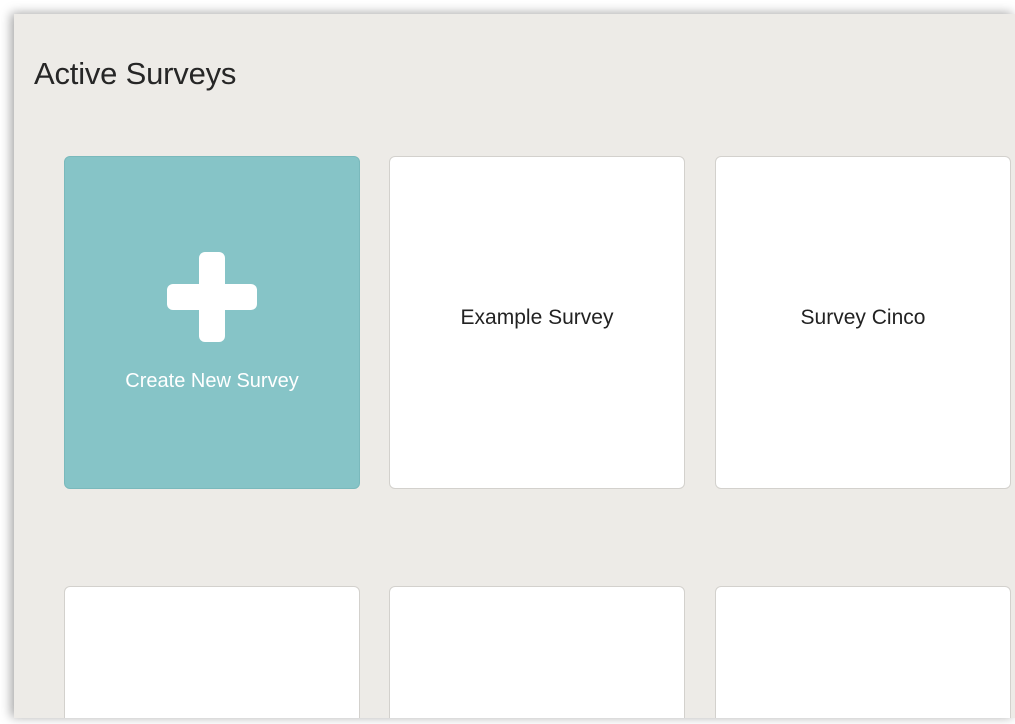 The width and height of the screenshot is (1015, 724). Describe the element at coordinates (212, 297) in the screenshot. I see `plus-icon` at that location.